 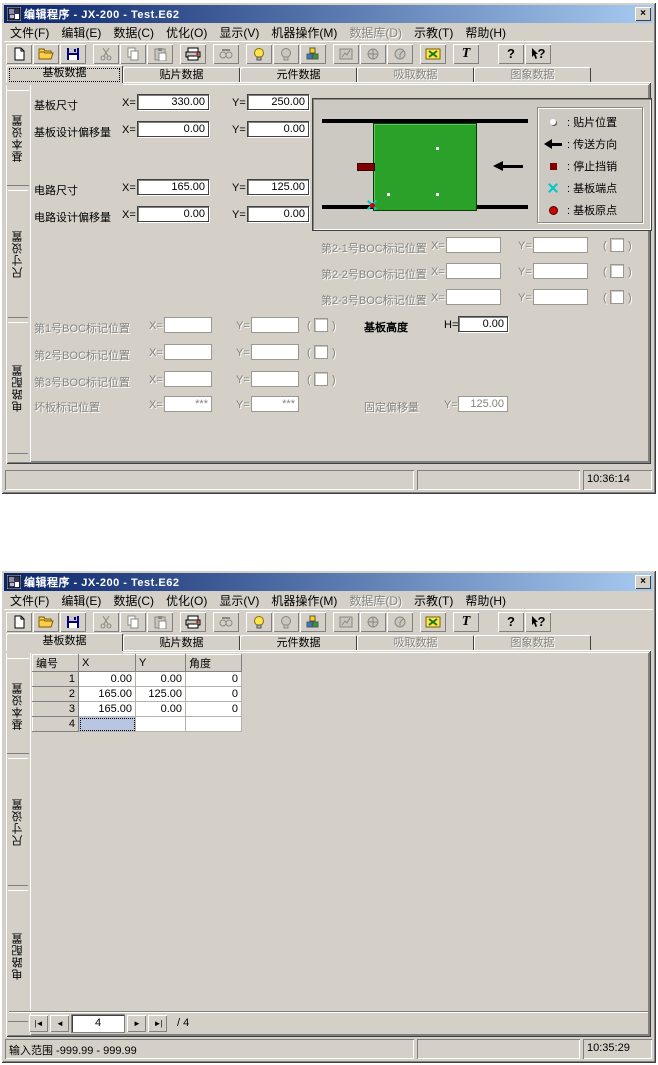 I want to click on next-record-button: ►, so click(x=136, y=1023).